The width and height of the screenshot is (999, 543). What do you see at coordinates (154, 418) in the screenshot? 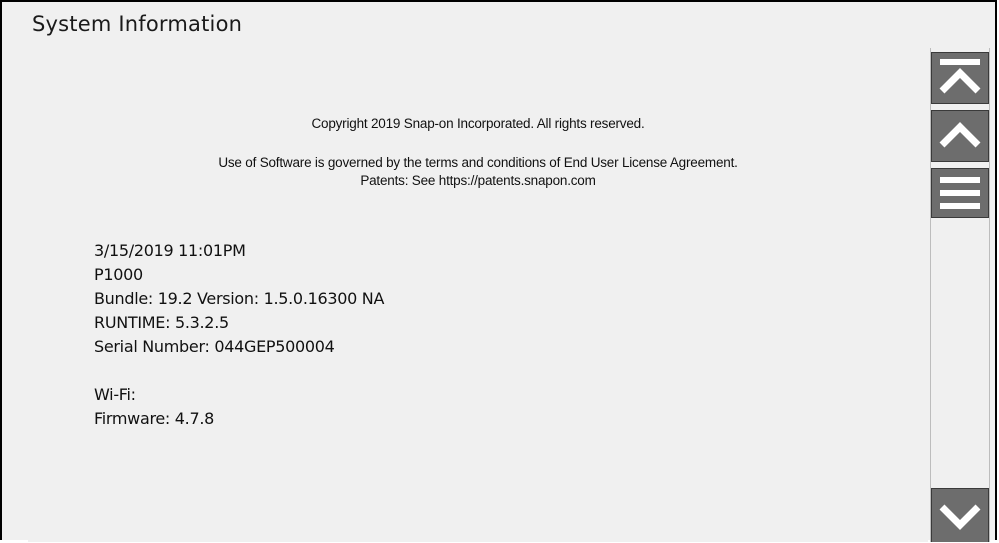
I see `firmware-text: Firmware: 4.7.8` at bounding box center [154, 418].